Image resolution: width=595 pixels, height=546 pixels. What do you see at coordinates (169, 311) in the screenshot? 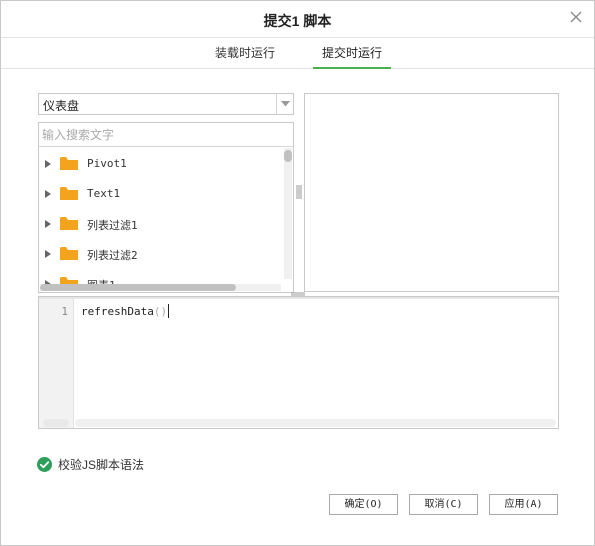
I see `text-cursor` at bounding box center [169, 311].